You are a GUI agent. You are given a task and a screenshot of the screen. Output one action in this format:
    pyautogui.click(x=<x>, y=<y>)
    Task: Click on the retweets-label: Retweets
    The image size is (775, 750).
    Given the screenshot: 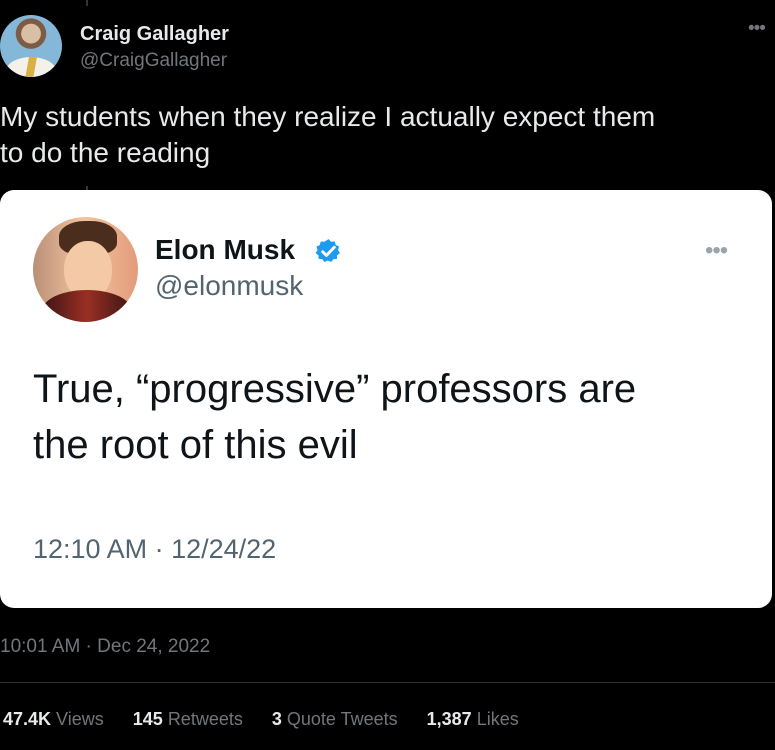 What is the action you would take?
    pyautogui.click(x=205, y=719)
    